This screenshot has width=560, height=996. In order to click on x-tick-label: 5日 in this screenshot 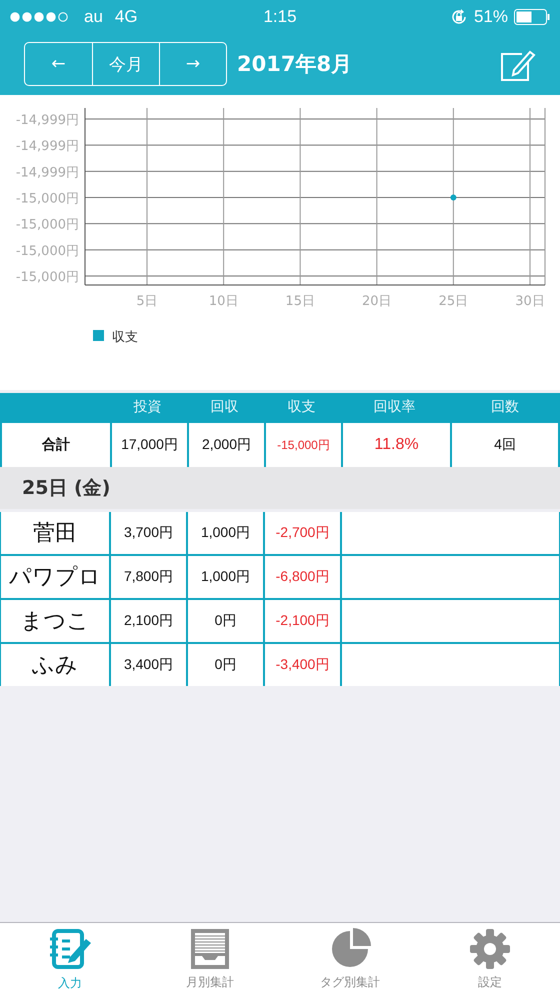, I will do `click(147, 301)`.